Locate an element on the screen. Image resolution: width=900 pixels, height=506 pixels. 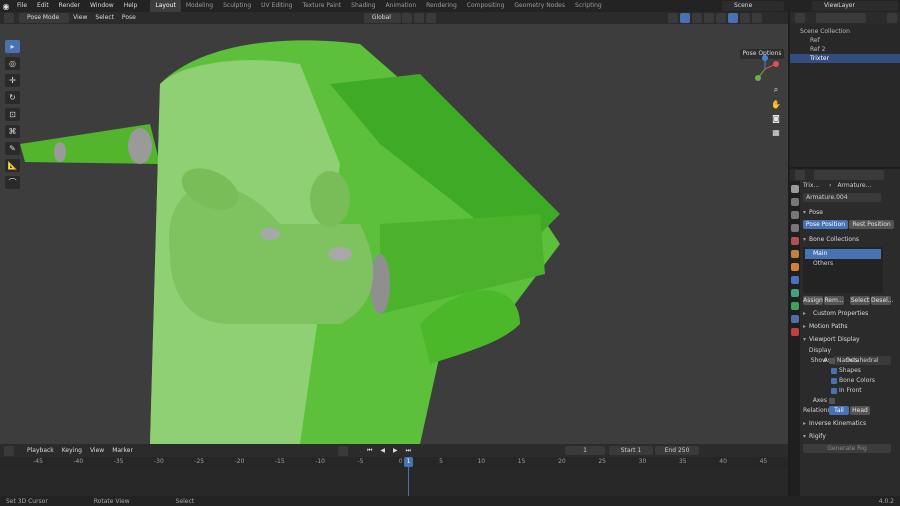
zoom-icon: ⌕ is located at coordinates (776, 90).